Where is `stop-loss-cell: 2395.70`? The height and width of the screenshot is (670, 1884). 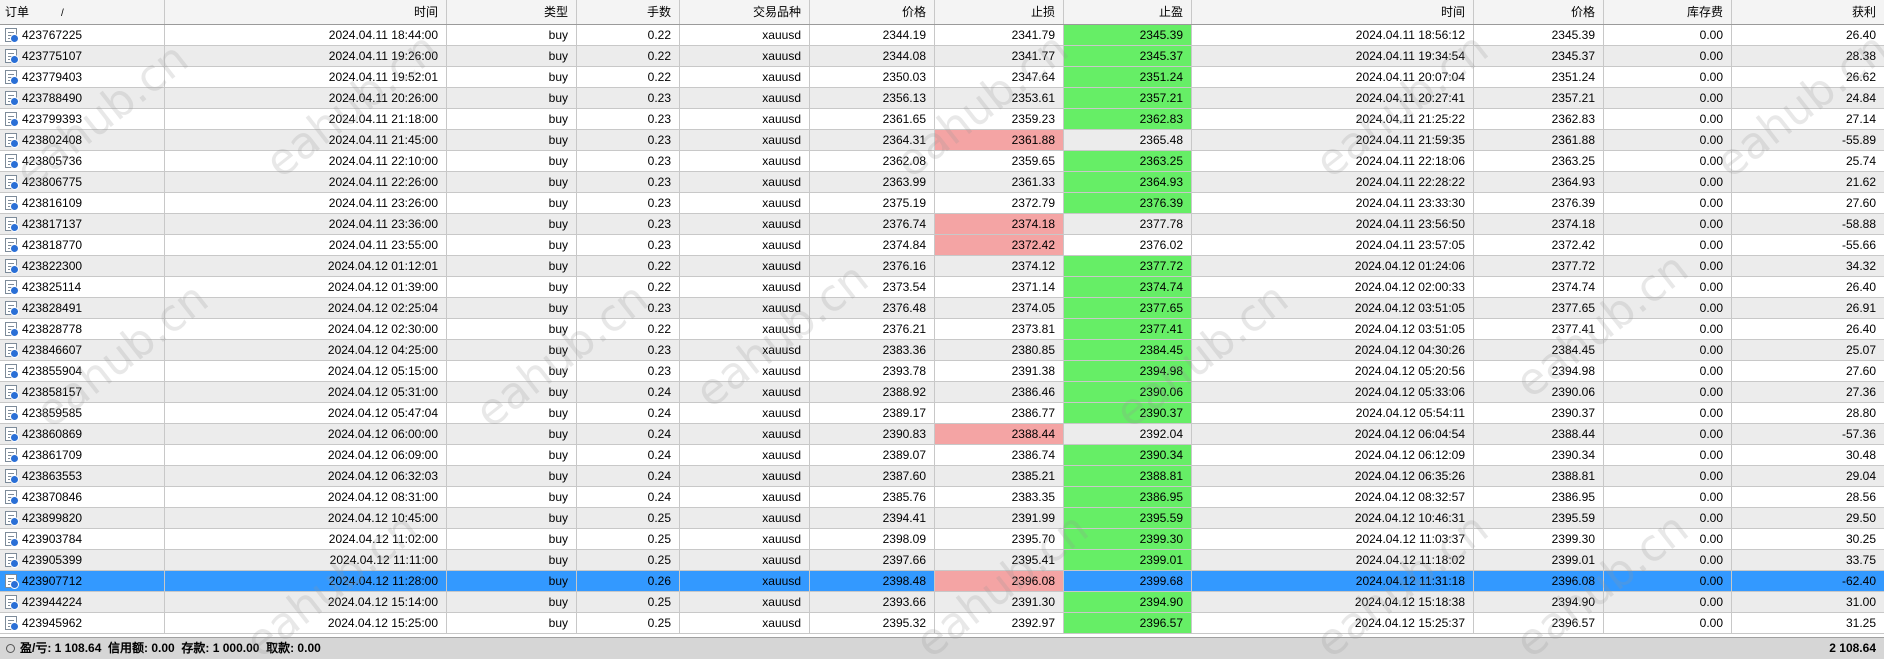 stop-loss-cell: 2395.70 is located at coordinates (999, 539).